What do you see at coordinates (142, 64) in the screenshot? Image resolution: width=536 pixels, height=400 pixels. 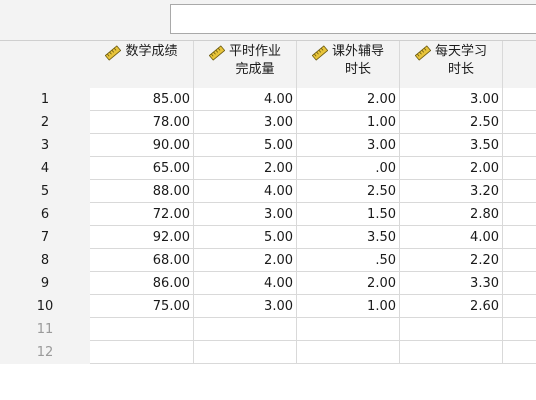 I see `column-header-1: 数学成绩` at bounding box center [142, 64].